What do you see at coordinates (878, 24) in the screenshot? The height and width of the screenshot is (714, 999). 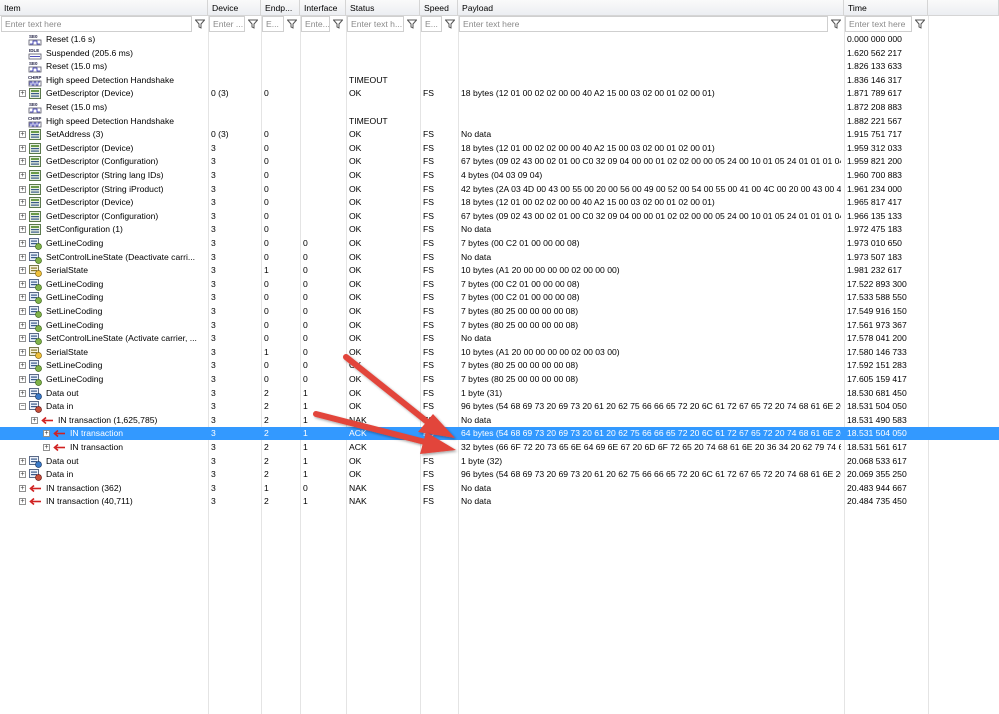 I see `filter-input-time: Enter text here` at bounding box center [878, 24].